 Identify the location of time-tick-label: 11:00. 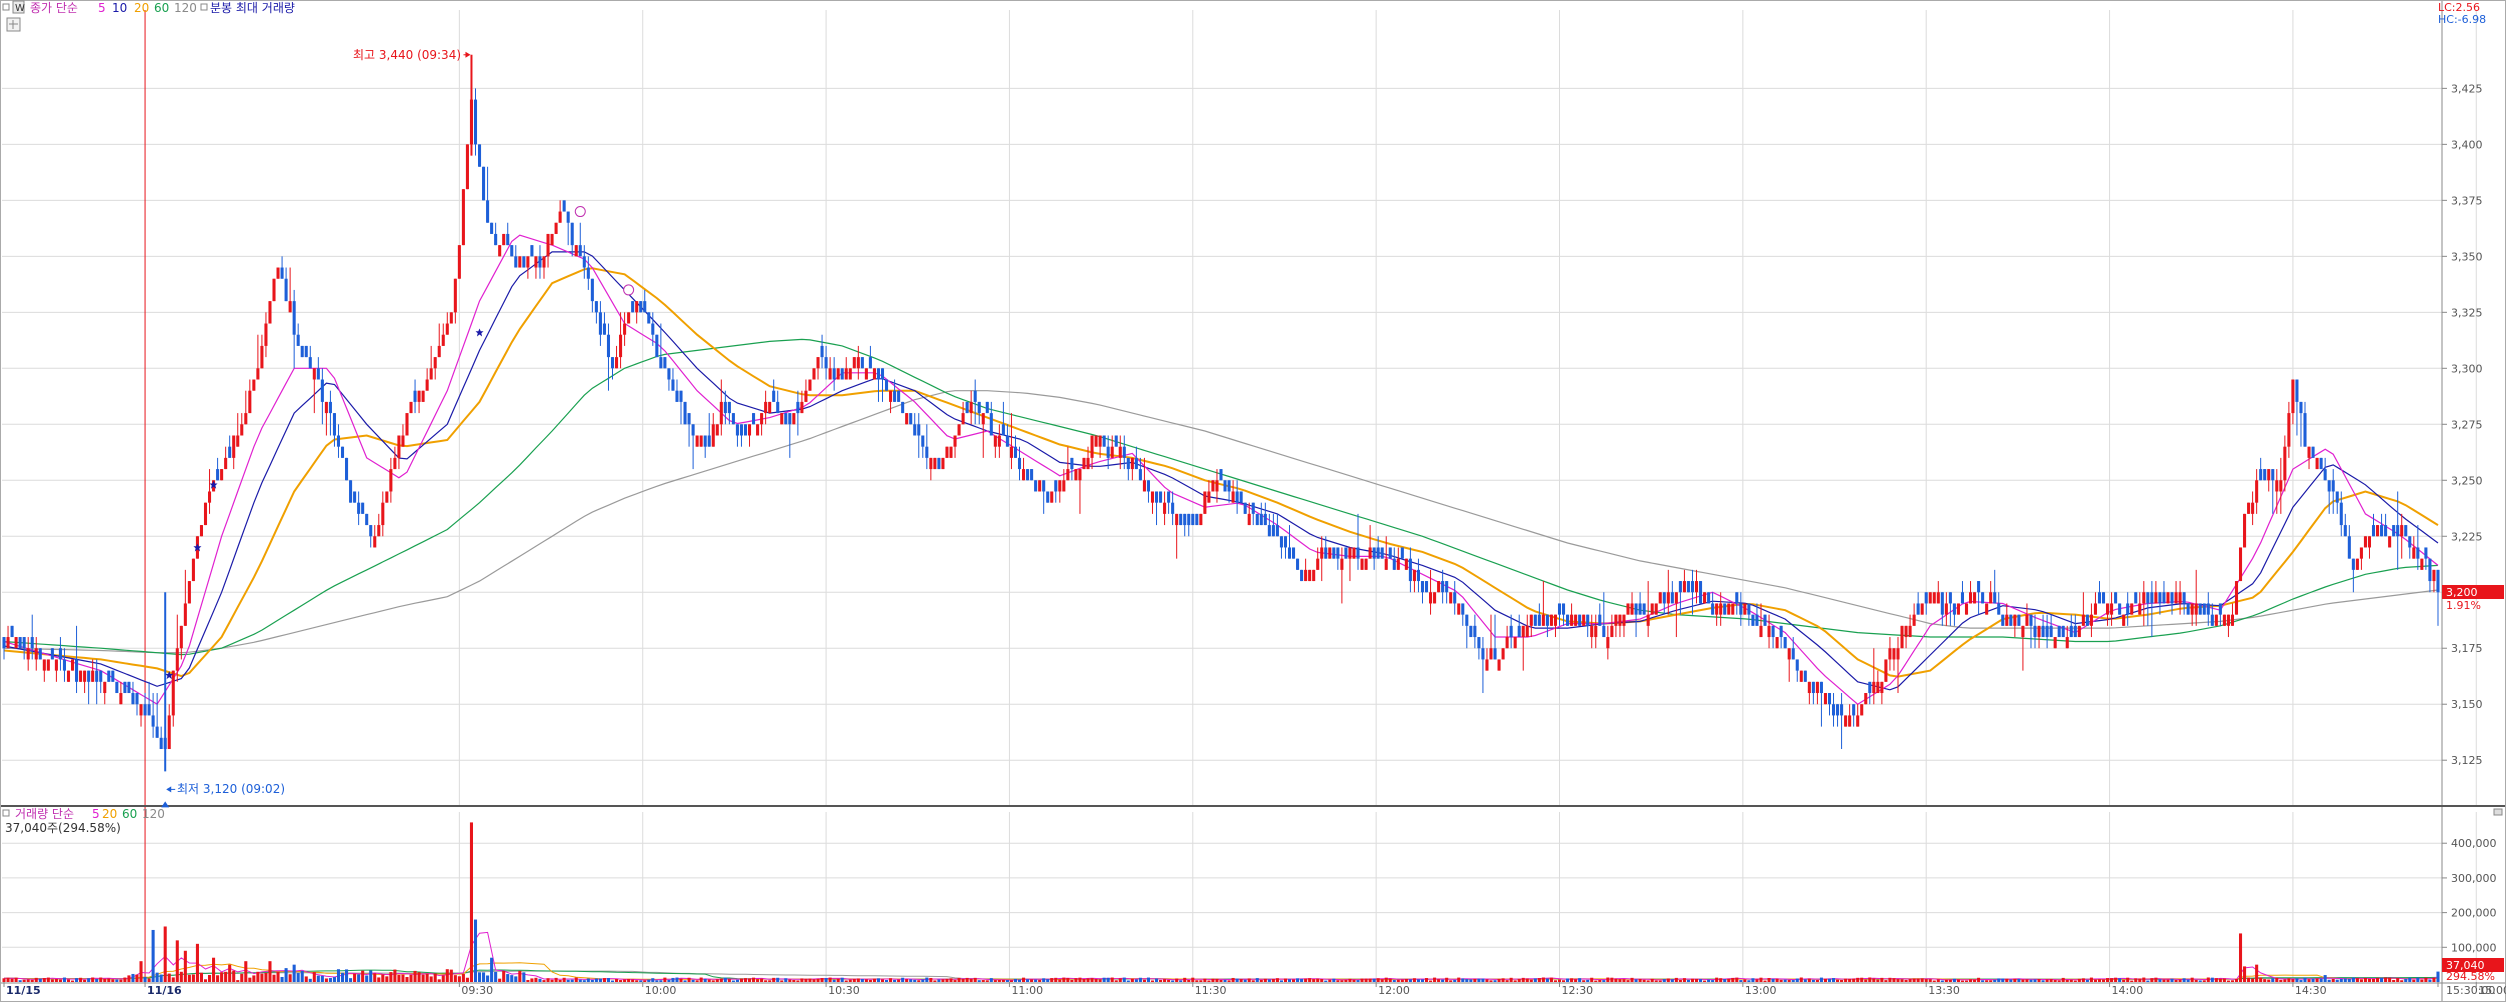
(1027, 990).